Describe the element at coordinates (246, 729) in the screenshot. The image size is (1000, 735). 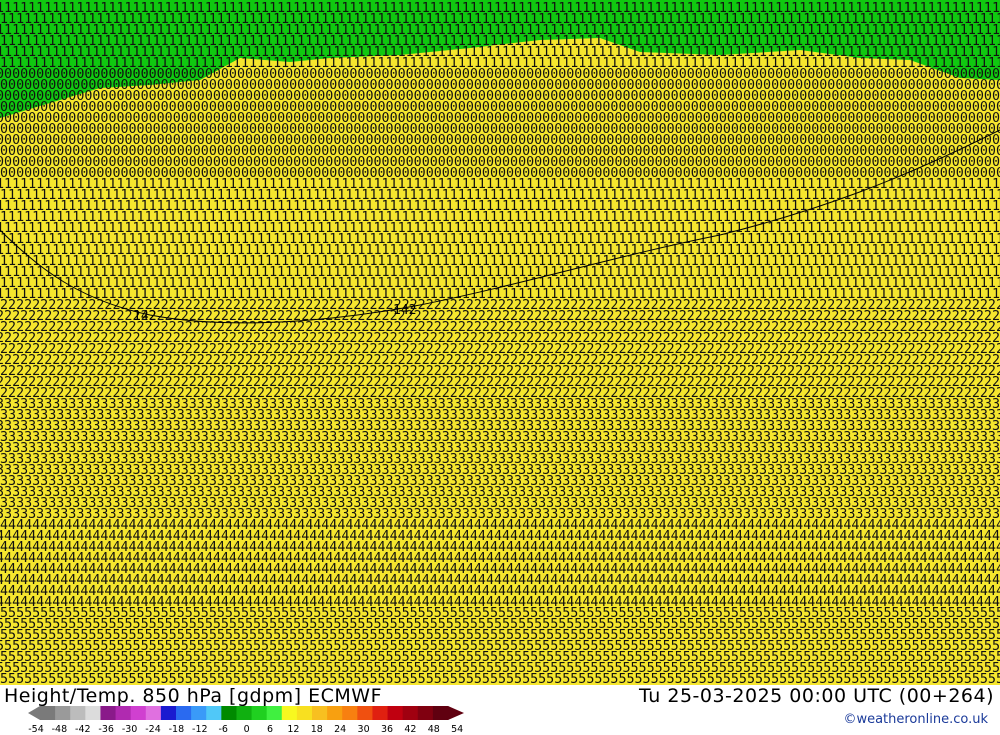
I see `legend-tick-label: 0` at that location.